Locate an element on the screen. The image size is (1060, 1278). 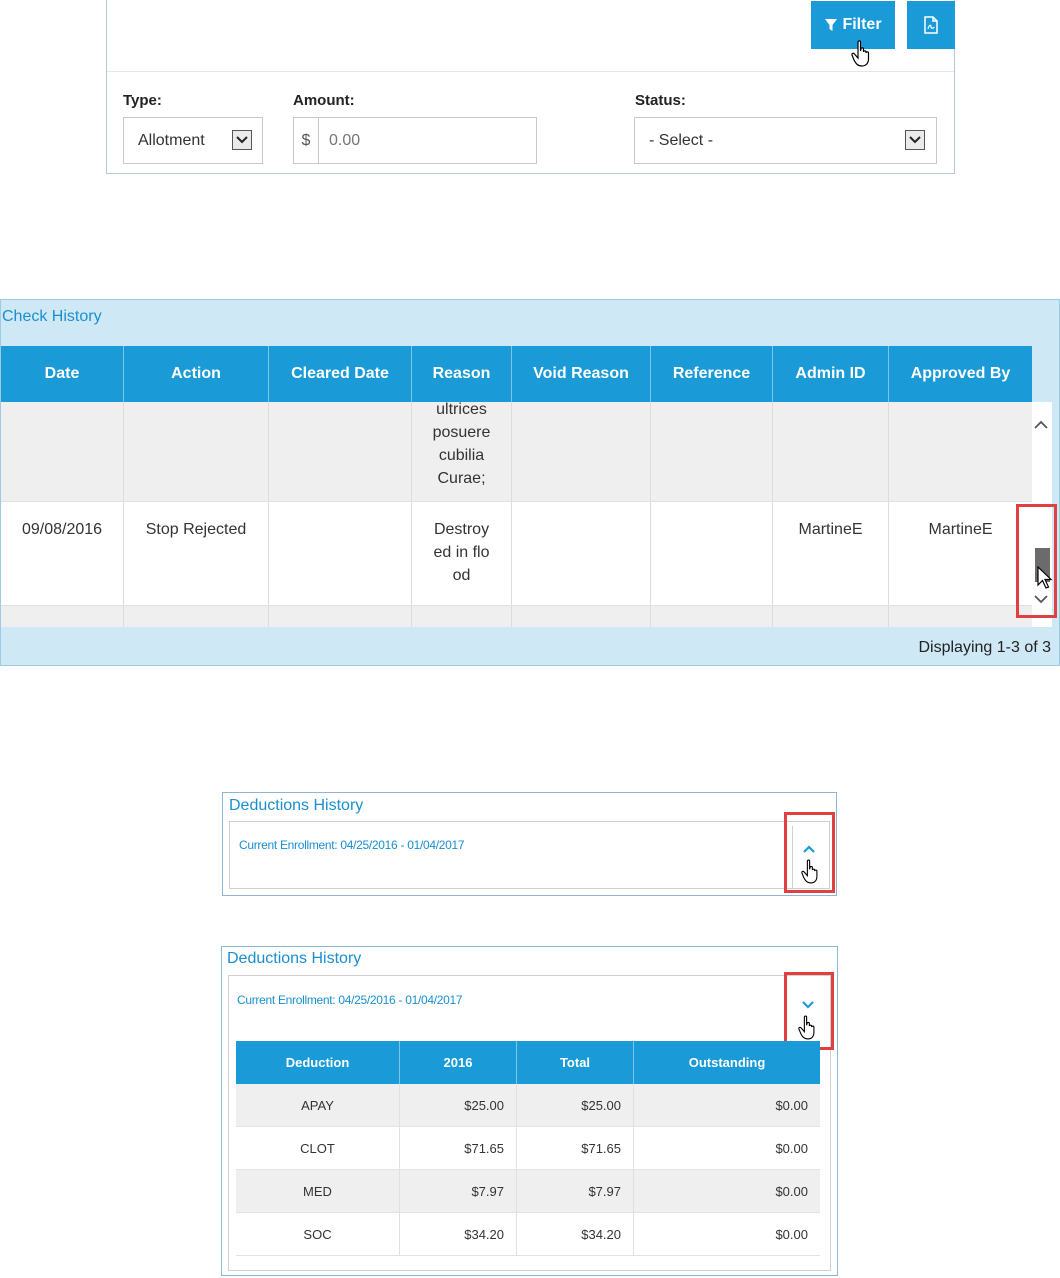
table-header: Deduction 2016 Total Outstanding is located at coordinates (528, 1062).